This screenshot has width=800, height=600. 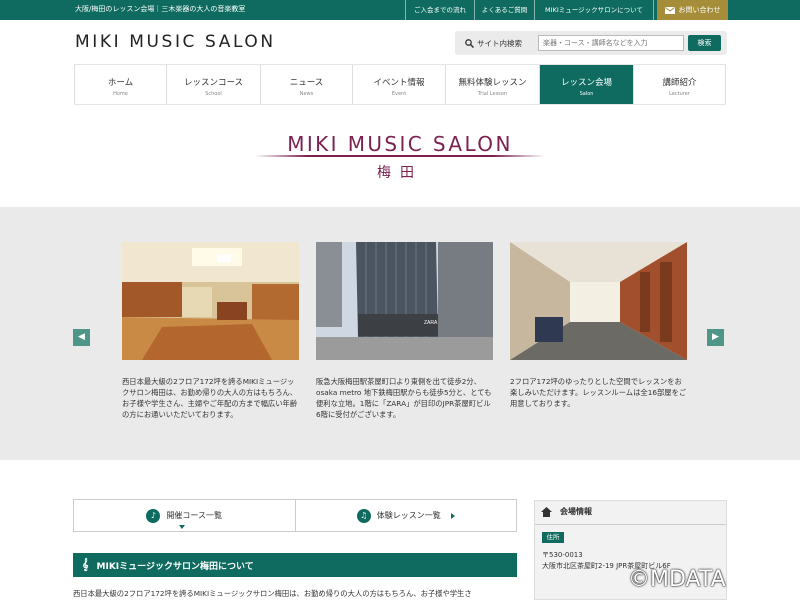 I want to click on postal-code: 〒530-0013, so click(x=562, y=555).